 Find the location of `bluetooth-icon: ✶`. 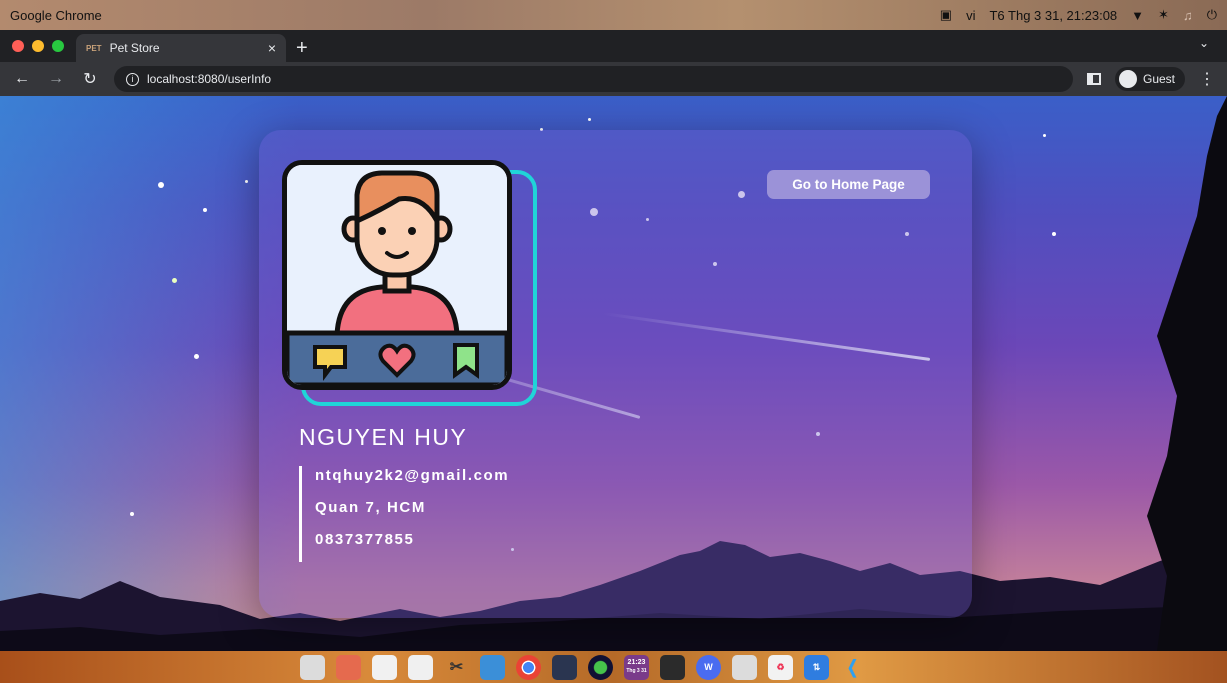

bluetooth-icon: ✶ is located at coordinates (1163, 15).